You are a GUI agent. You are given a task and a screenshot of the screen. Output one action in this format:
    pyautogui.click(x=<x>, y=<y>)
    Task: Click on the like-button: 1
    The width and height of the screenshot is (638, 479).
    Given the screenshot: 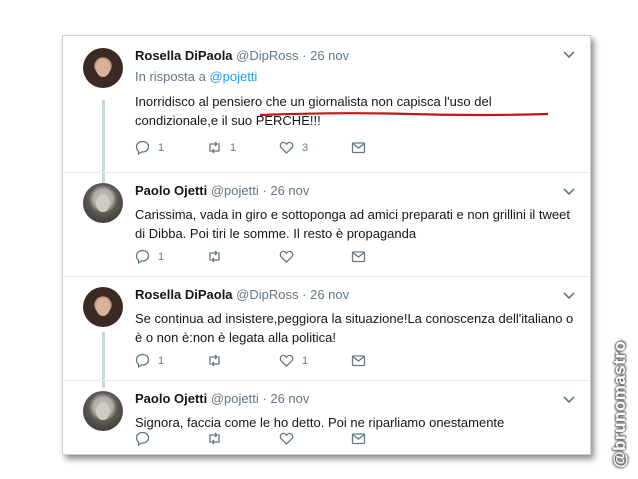 What is the action you would take?
    pyautogui.click(x=315, y=360)
    